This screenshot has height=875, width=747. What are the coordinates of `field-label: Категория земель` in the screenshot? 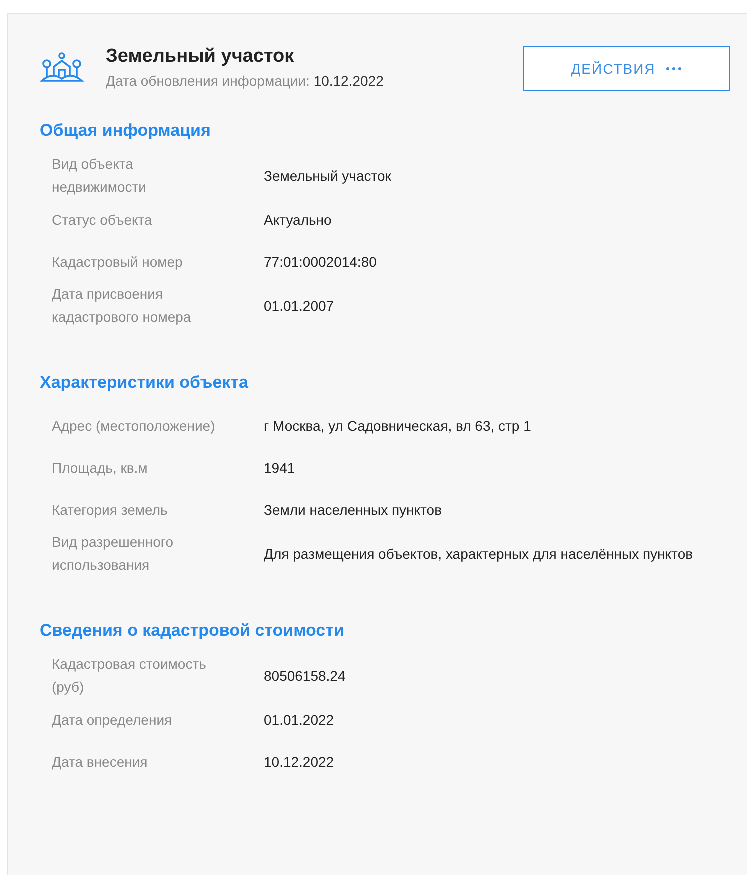 It's located at (110, 510).